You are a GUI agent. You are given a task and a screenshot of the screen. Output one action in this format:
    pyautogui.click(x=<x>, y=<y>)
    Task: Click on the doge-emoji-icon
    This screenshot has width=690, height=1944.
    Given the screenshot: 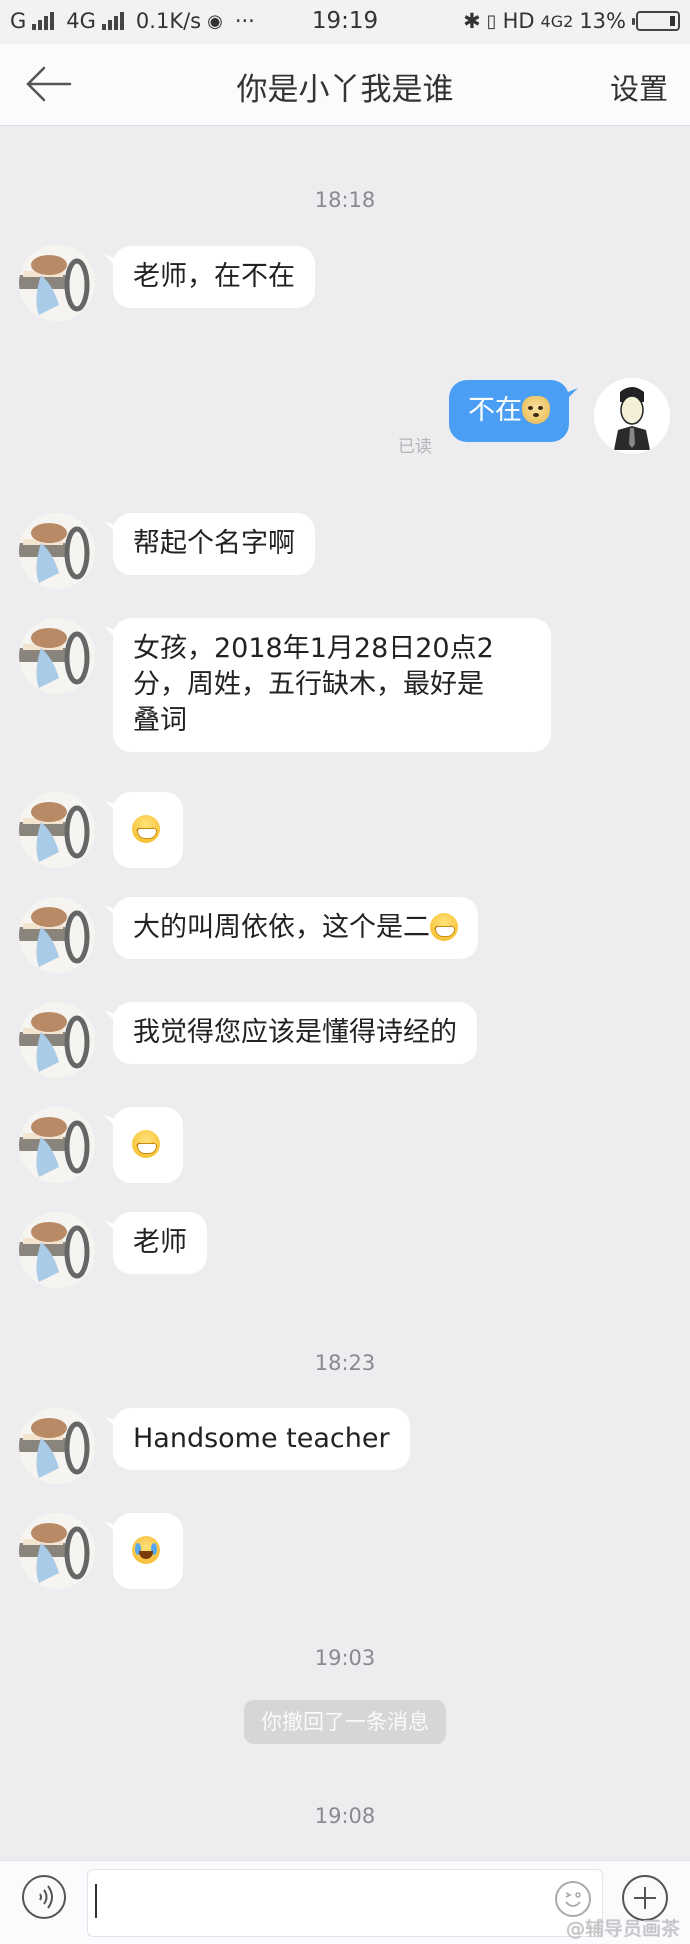 What is the action you would take?
    pyautogui.click(x=536, y=410)
    